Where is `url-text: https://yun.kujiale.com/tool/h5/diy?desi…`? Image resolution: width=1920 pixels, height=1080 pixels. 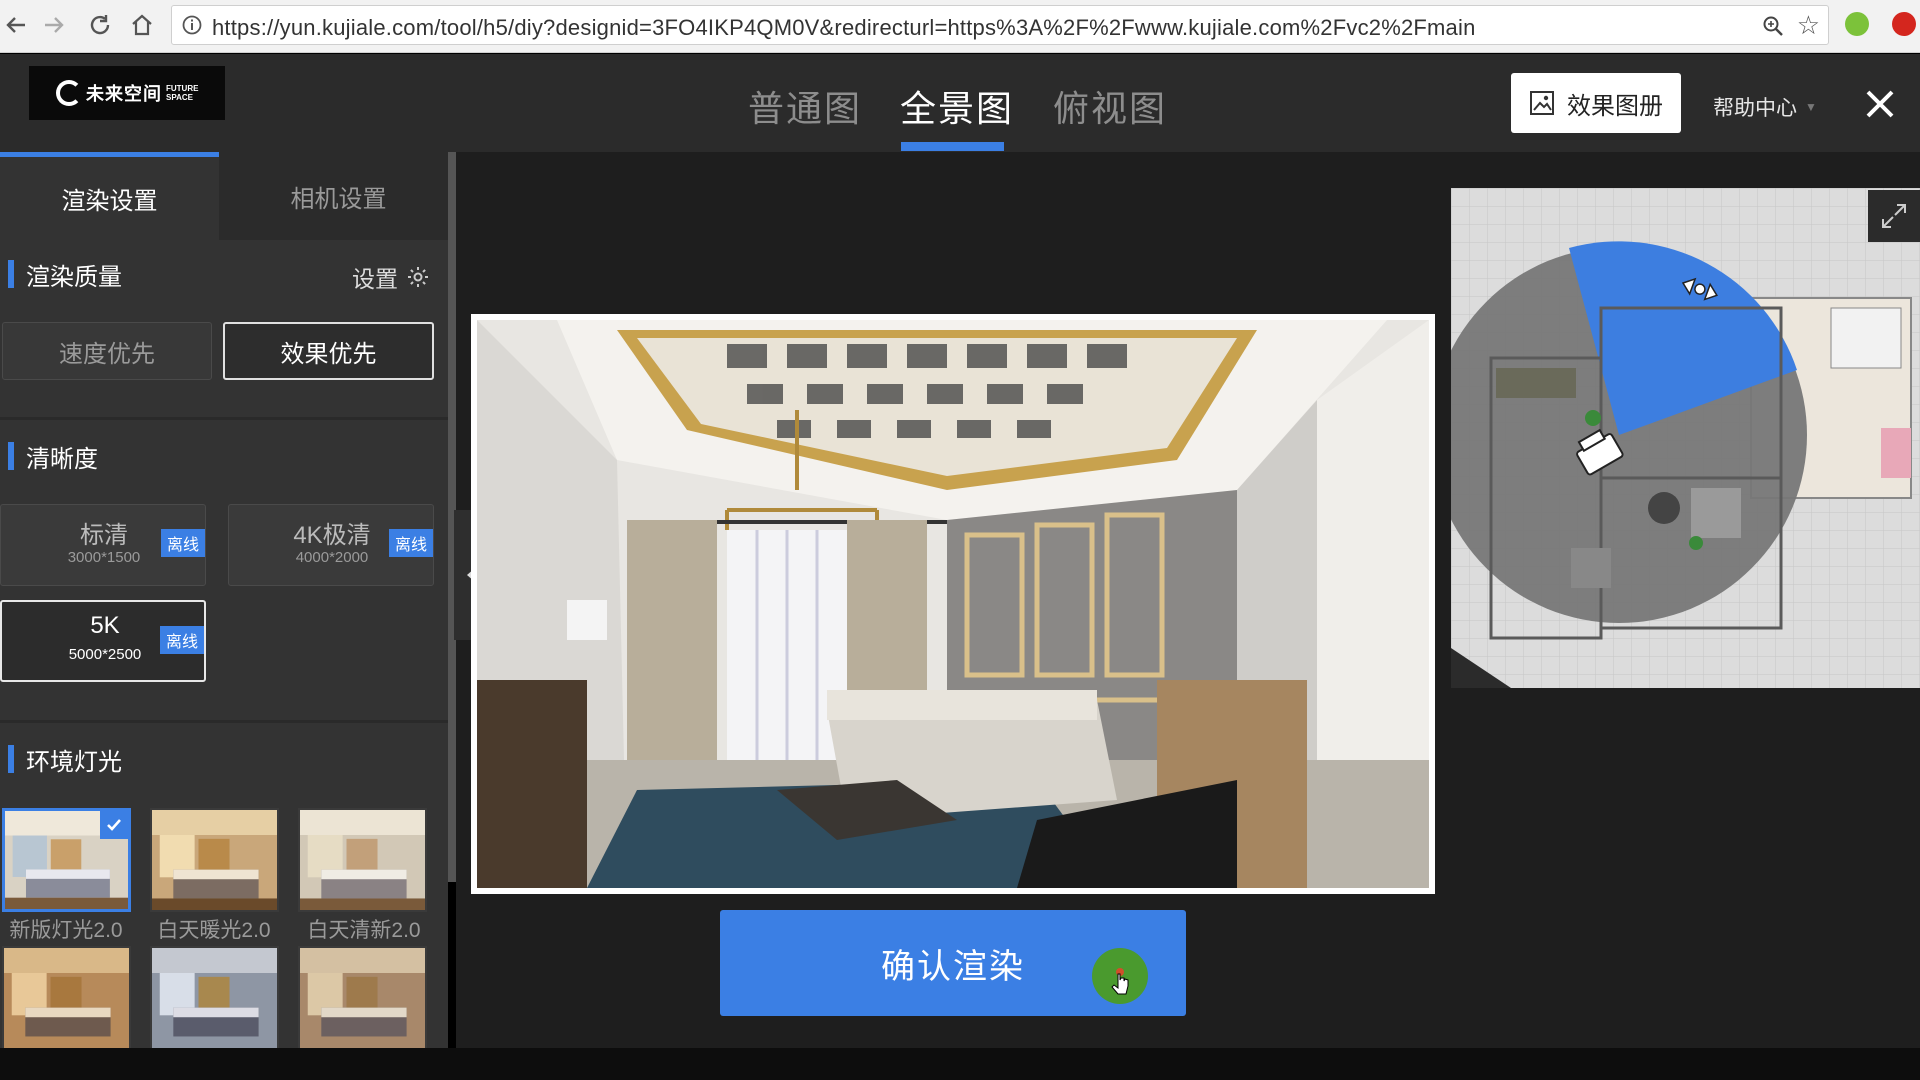
url-text: https://yun.kujiale.com/tool/h5/diy?desi… is located at coordinates (844, 28).